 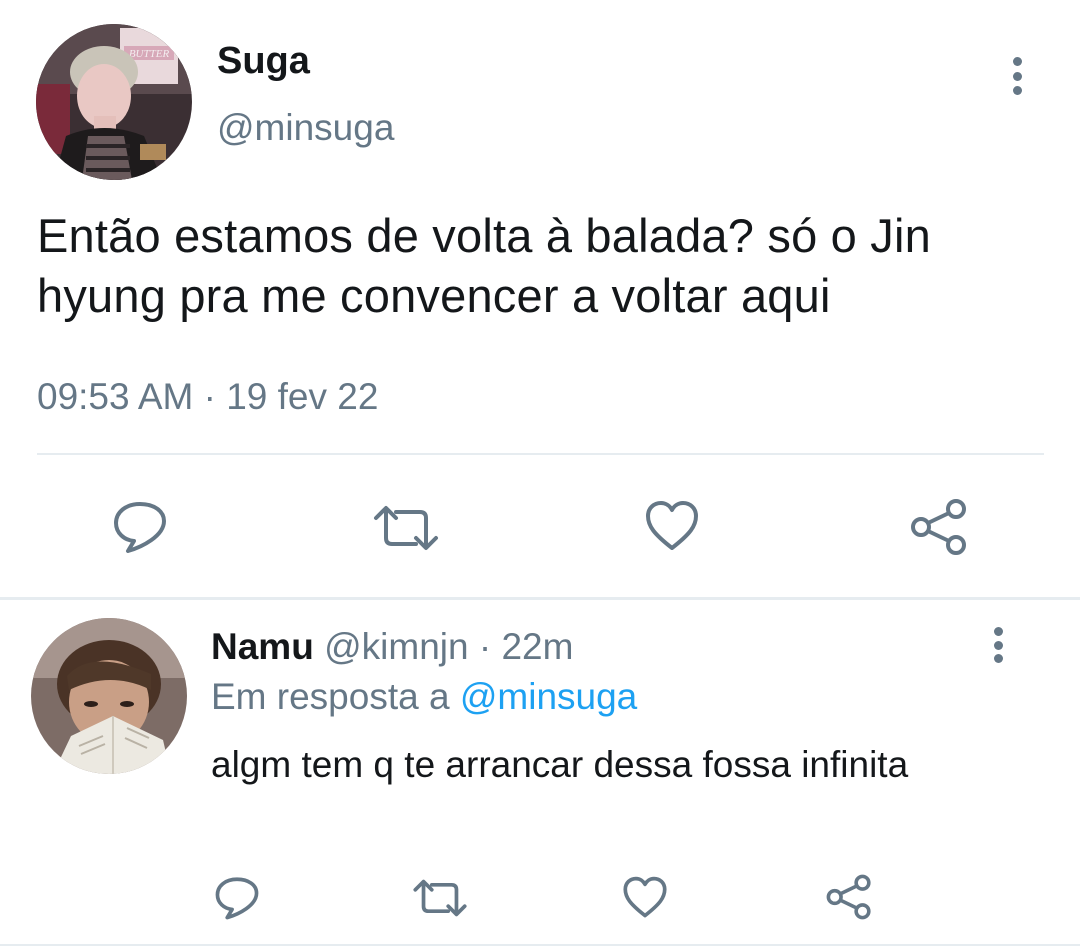 What do you see at coordinates (208, 396) in the screenshot?
I see `tweet-timestamp: 09:53 AM · 19 fev 22` at bounding box center [208, 396].